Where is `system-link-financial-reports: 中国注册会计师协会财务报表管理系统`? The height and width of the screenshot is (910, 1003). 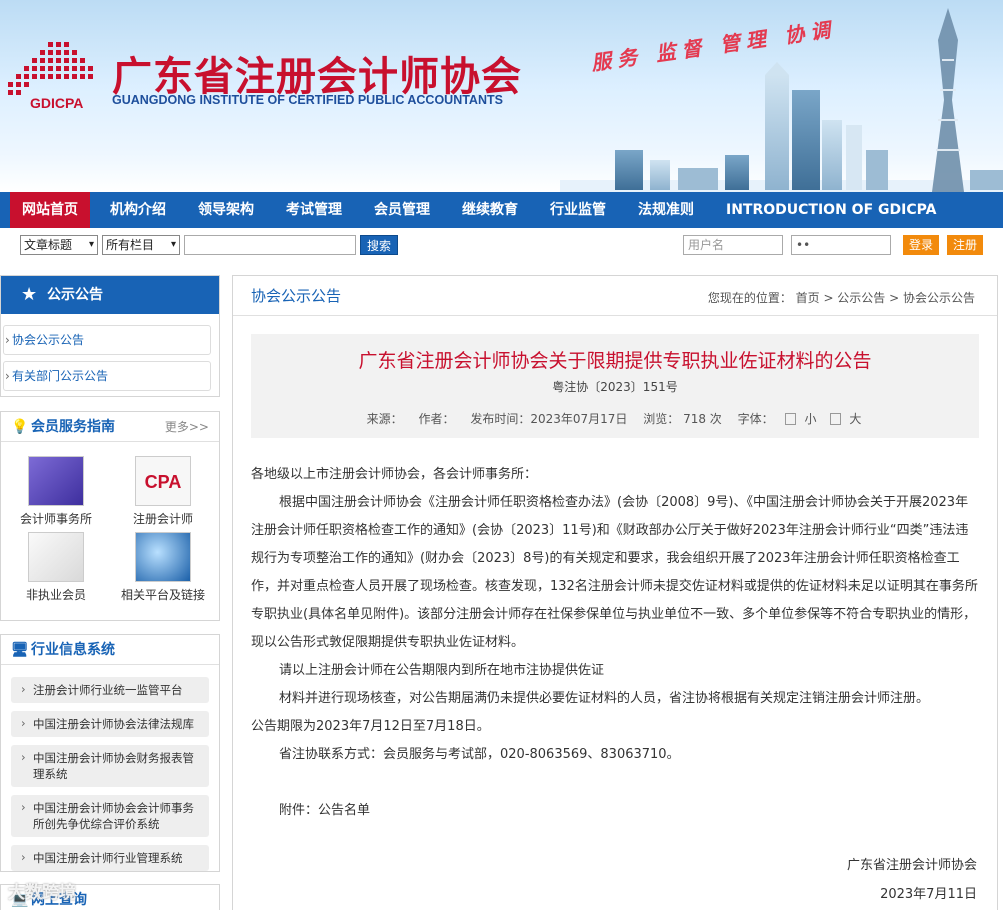 system-link-financial-reports: 中国注册会计师协会财务报表管理系统 is located at coordinates (110, 766).